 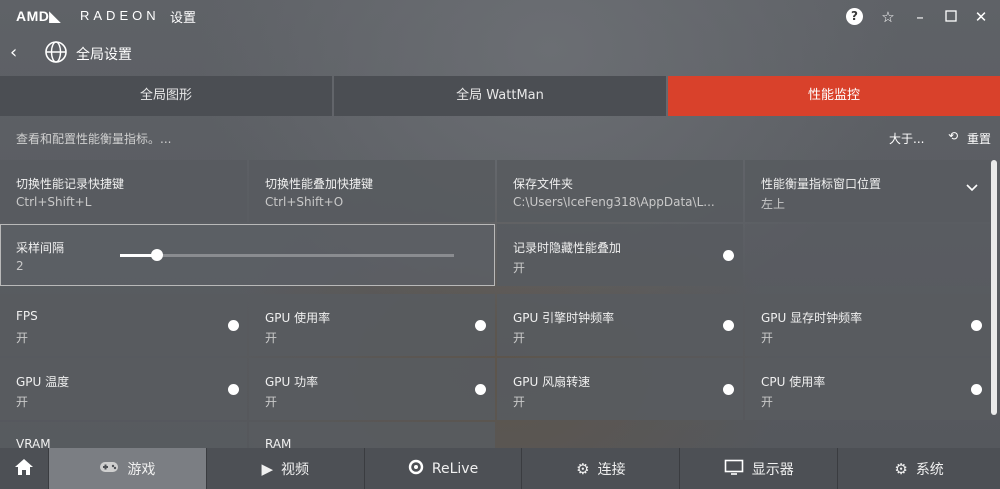 What do you see at coordinates (500, 53) in the screenshot?
I see `page-header: ‹ 全局设置` at bounding box center [500, 53].